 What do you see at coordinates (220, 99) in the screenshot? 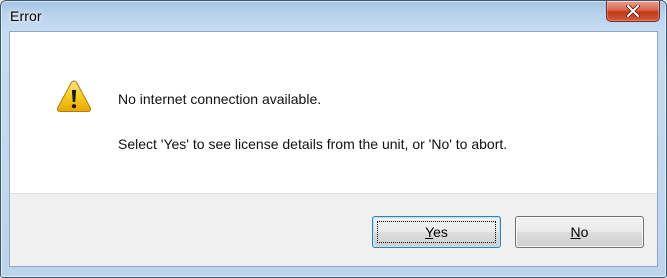
I see `message-line-1: No internet connection available.` at bounding box center [220, 99].